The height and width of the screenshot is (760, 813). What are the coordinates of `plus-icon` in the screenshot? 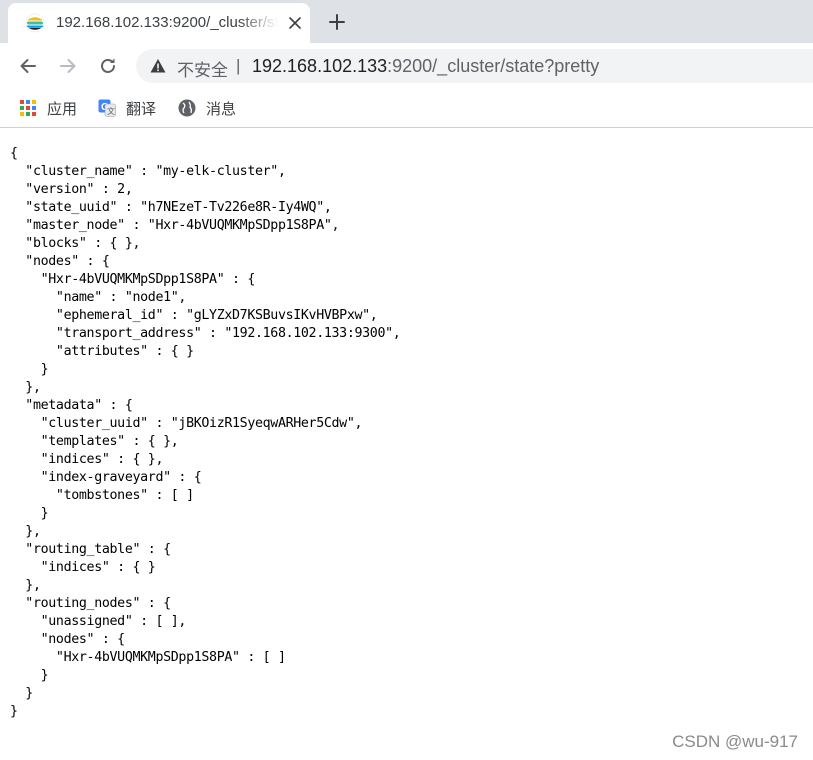 It's located at (337, 22).